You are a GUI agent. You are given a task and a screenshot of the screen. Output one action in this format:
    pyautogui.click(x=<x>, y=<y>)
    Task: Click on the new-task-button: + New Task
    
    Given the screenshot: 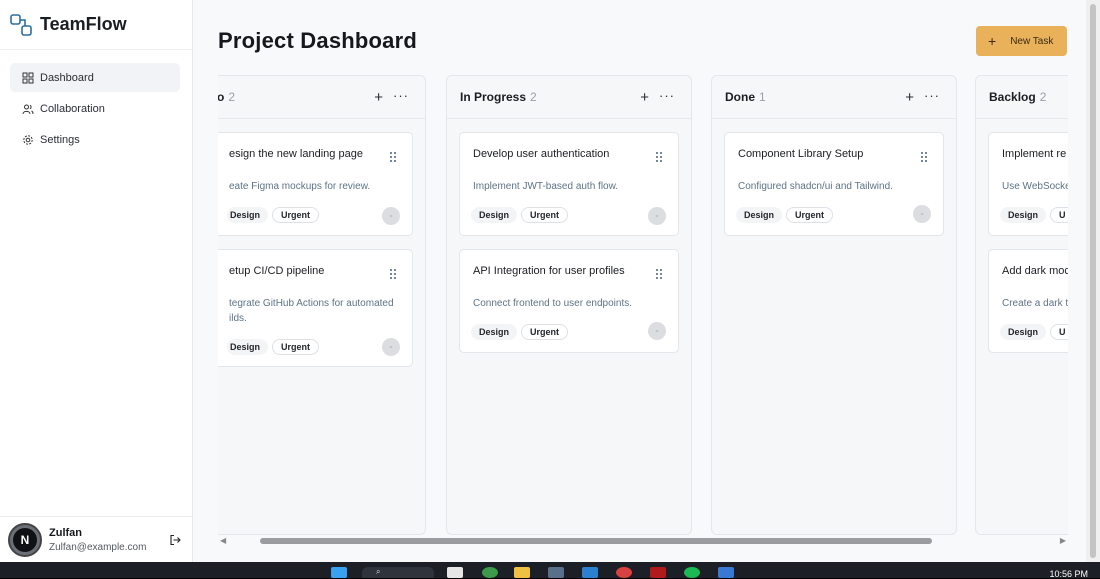 What is the action you would take?
    pyautogui.click(x=1021, y=41)
    